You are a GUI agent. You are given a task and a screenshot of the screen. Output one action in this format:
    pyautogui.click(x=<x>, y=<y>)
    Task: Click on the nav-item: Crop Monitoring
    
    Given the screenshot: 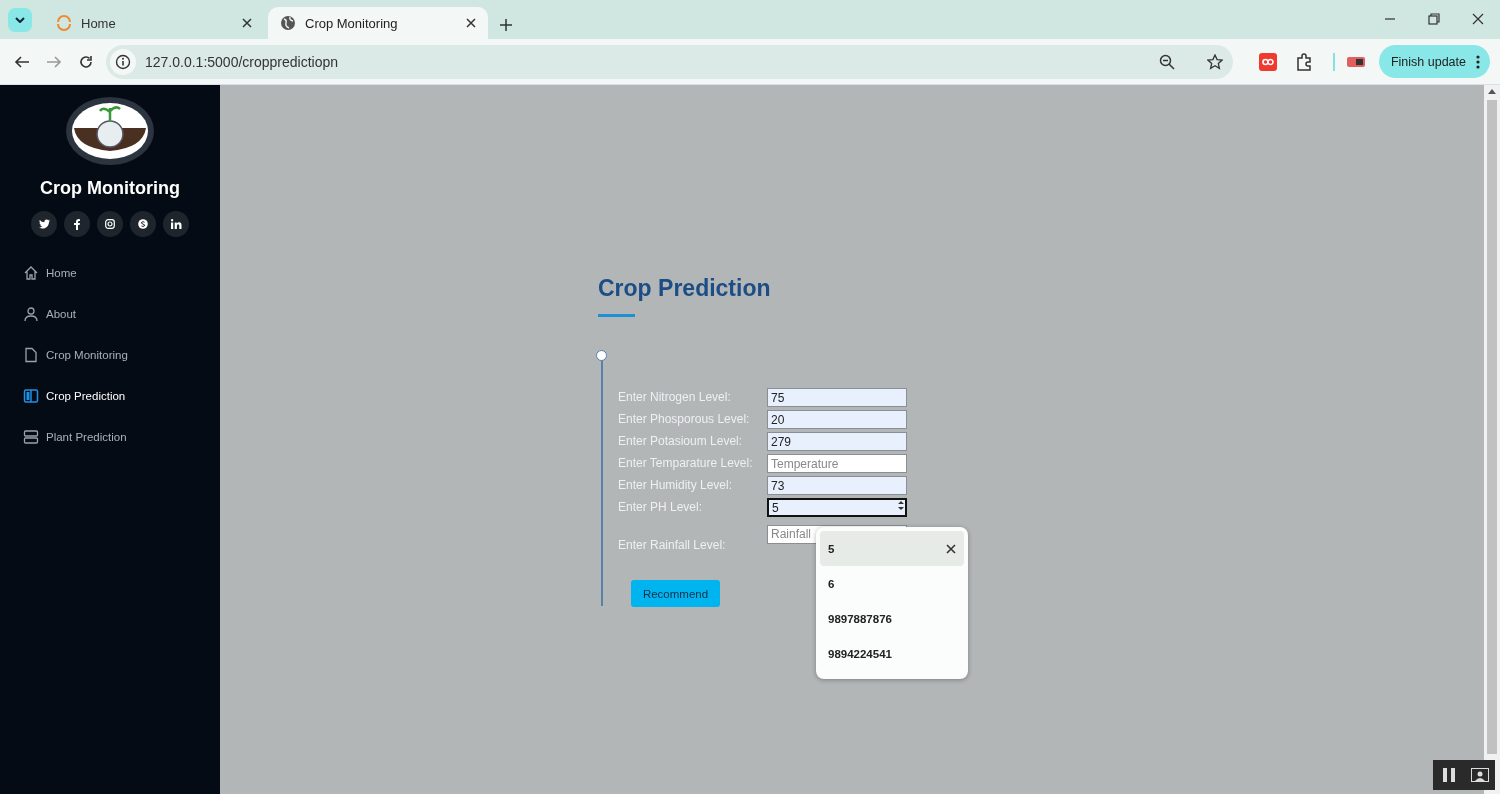 What is the action you would take?
    pyautogui.click(x=121, y=355)
    